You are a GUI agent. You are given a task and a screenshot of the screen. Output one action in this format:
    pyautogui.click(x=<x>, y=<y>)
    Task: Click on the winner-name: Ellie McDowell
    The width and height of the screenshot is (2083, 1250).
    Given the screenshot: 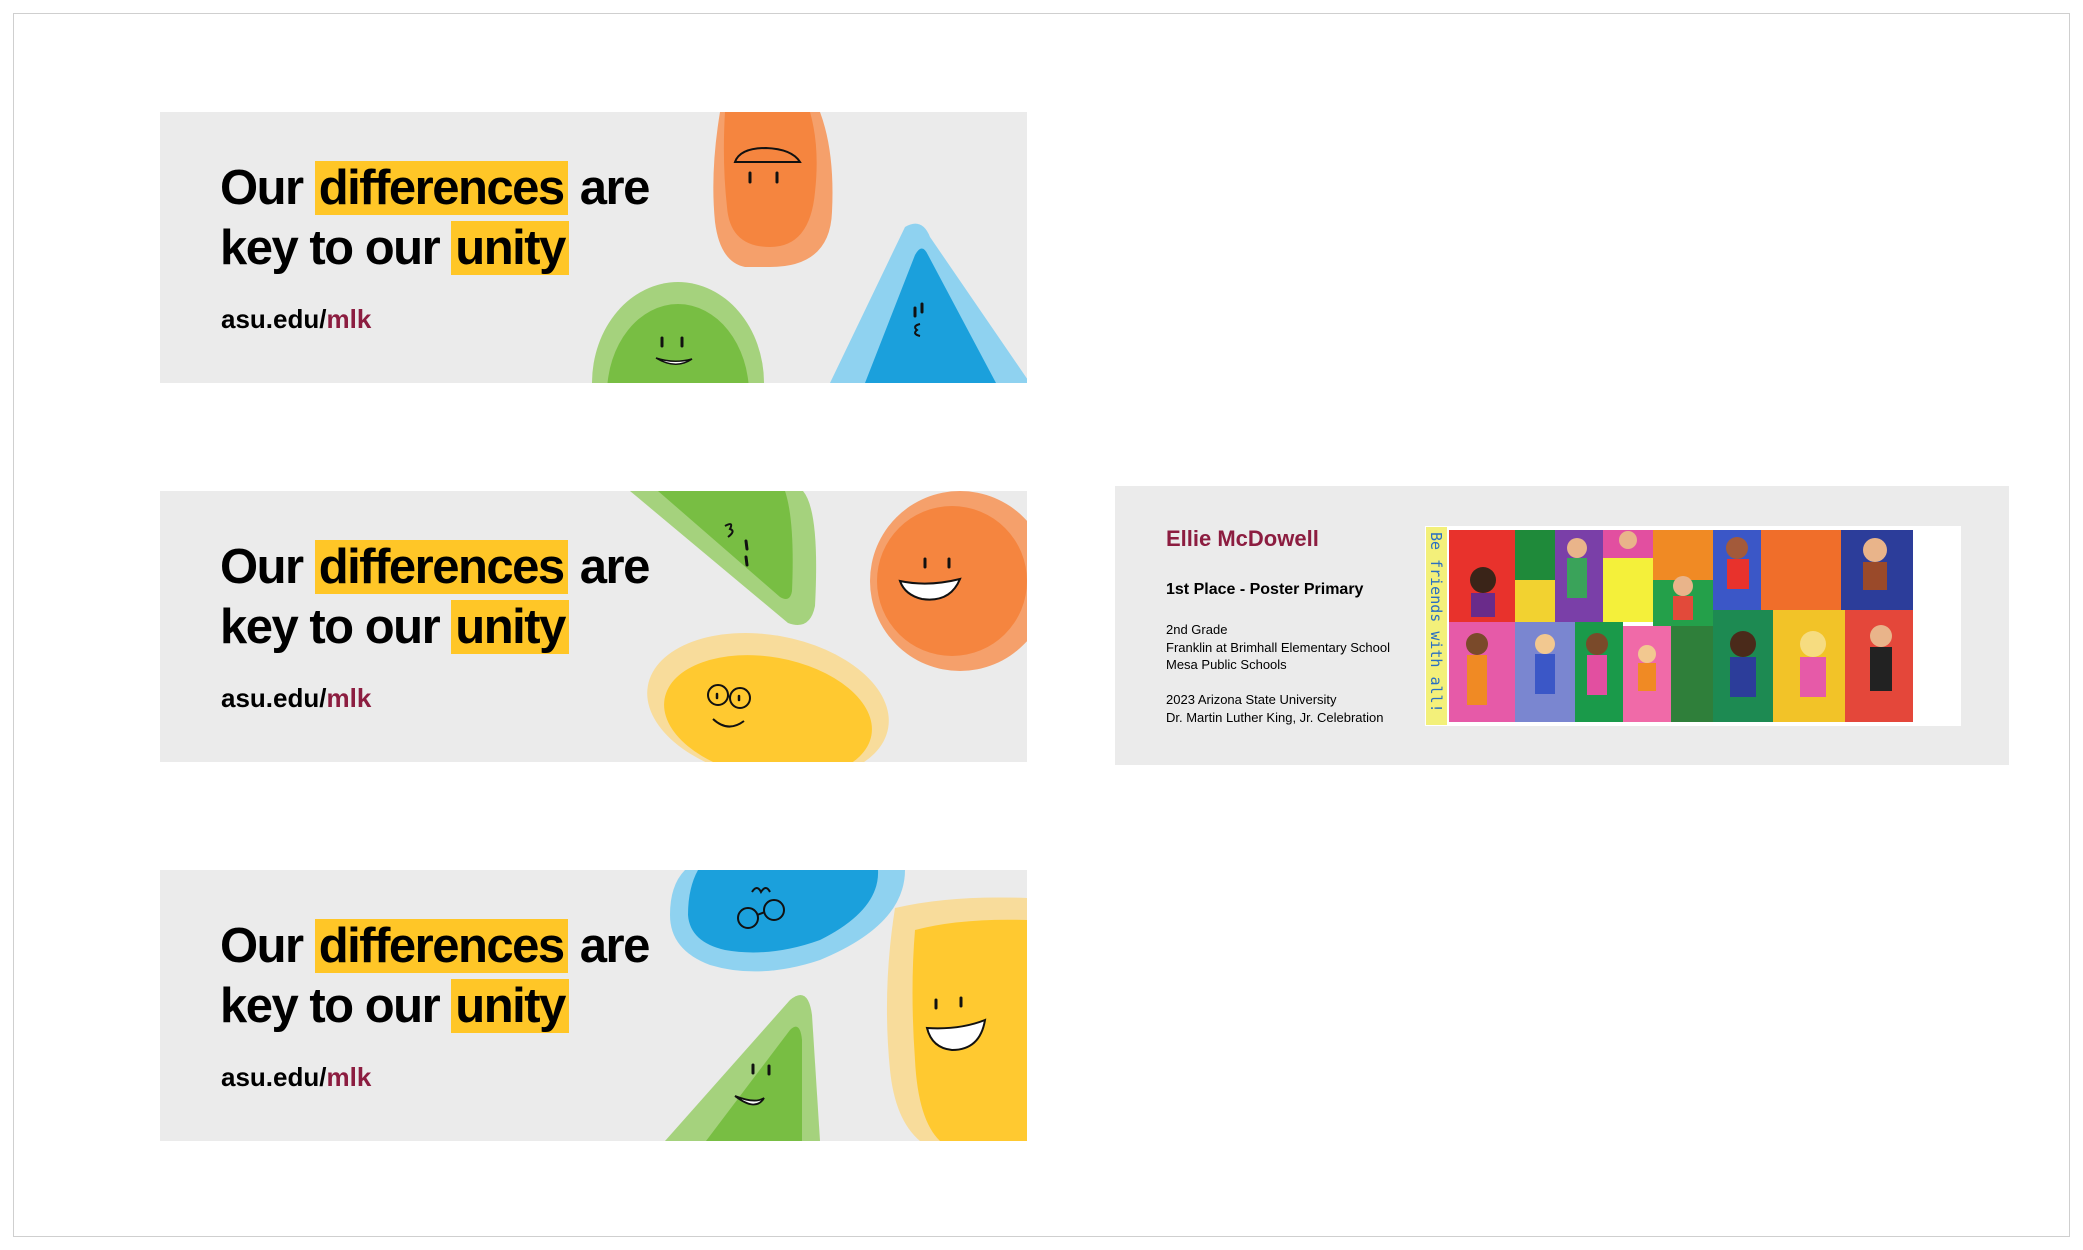 What is the action you would take?
    pyautogui.click(x=1242, y=538)
    